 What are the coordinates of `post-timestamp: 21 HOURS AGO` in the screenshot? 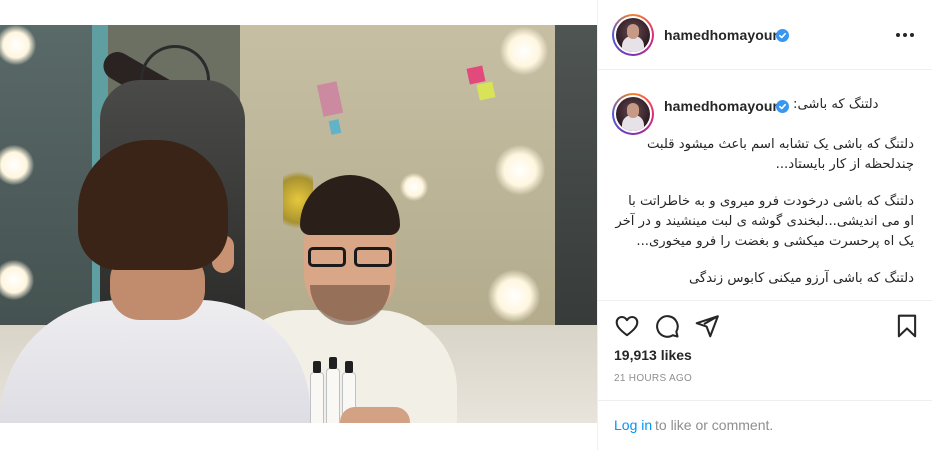 It's located at (653, 378).